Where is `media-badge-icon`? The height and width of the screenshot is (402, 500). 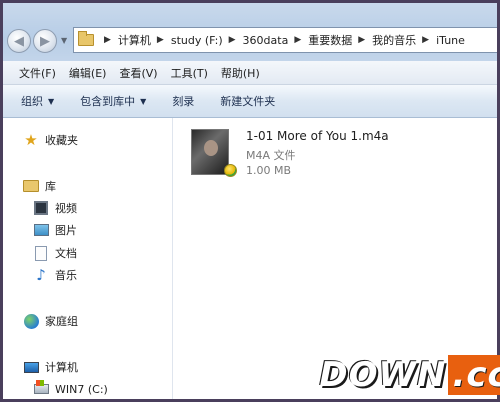 media-badge-icon is located at coordinates (230, 170).